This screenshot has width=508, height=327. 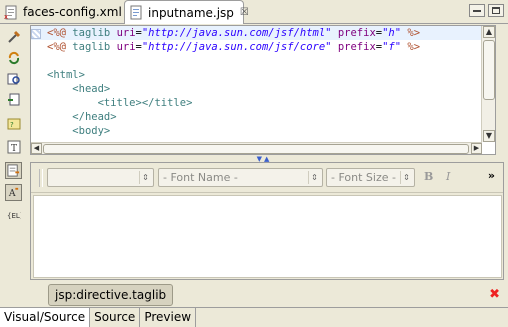 I want to click on maximize-button, so click(x=496, y=10).